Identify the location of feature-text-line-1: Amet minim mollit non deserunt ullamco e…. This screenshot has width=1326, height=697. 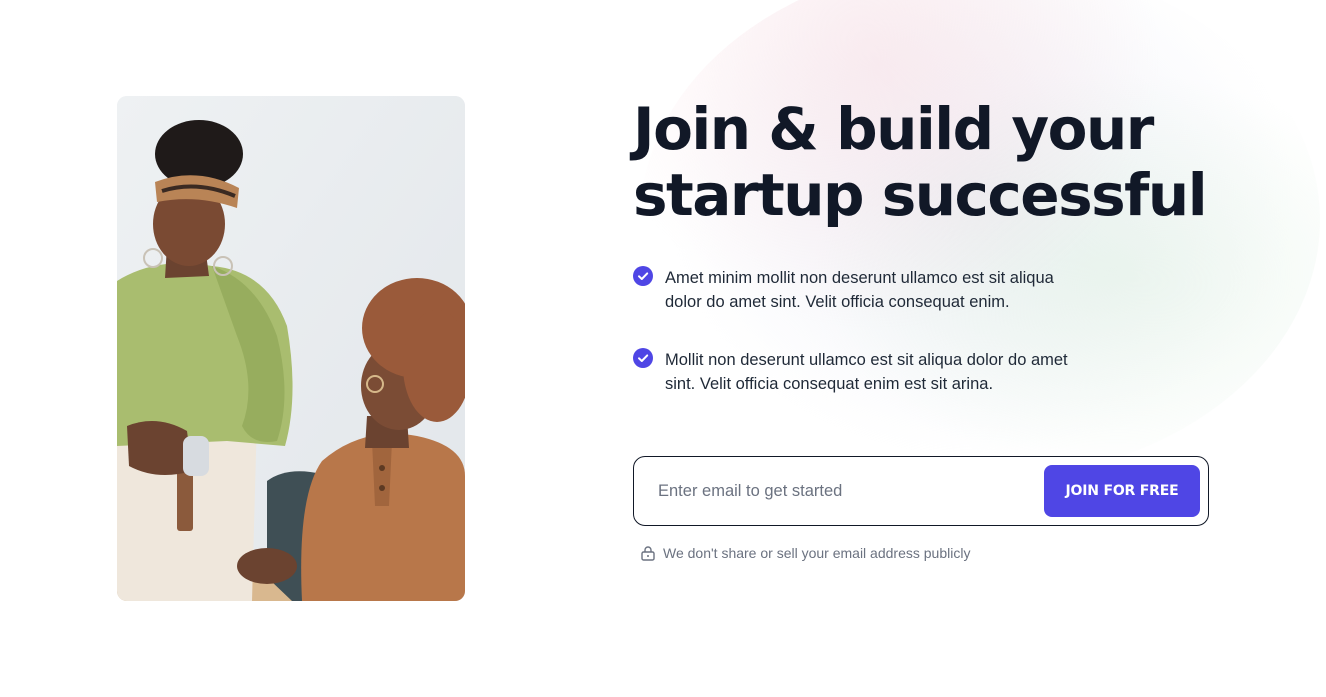
(859, 278).